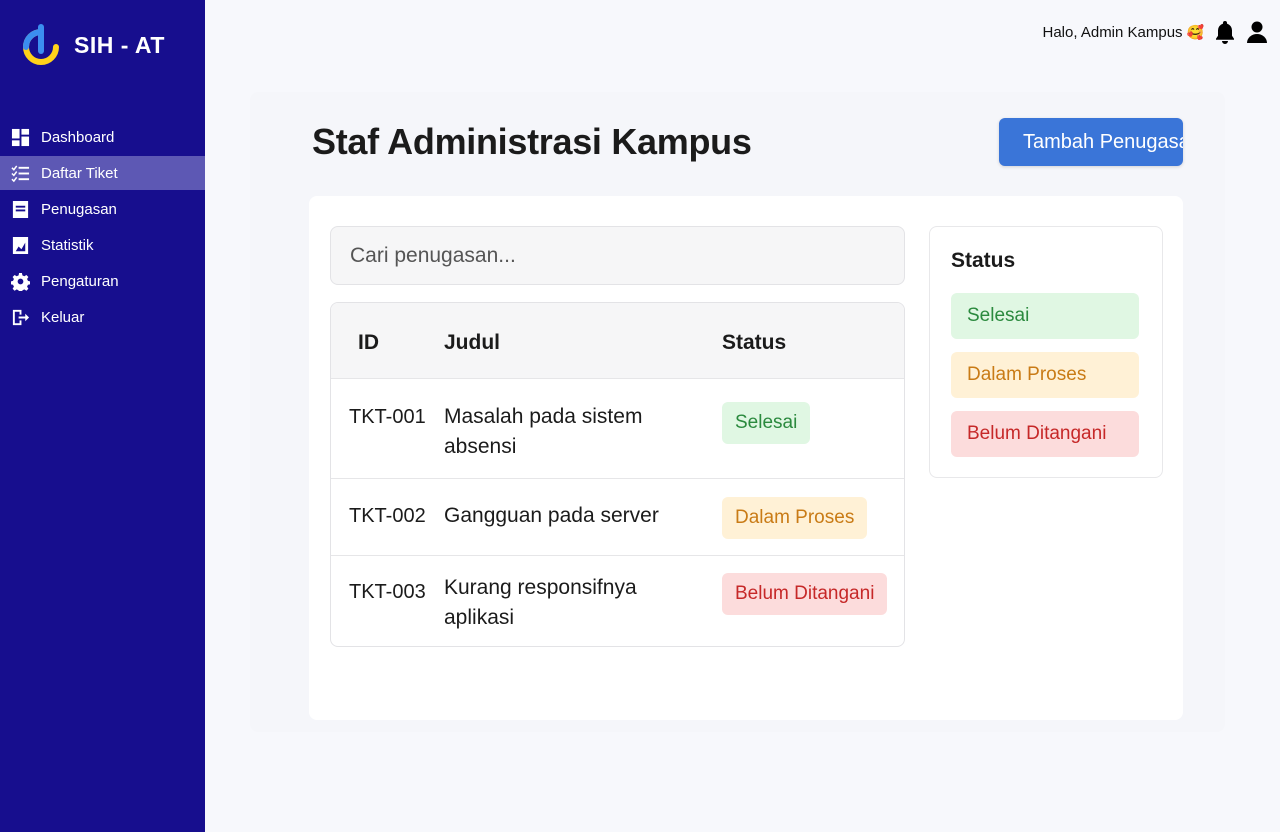  What do you see at coordinates (67, 245) in the screenshot?
I see `sidebar-item-label: Statistik` at bounding box center [67, 245].